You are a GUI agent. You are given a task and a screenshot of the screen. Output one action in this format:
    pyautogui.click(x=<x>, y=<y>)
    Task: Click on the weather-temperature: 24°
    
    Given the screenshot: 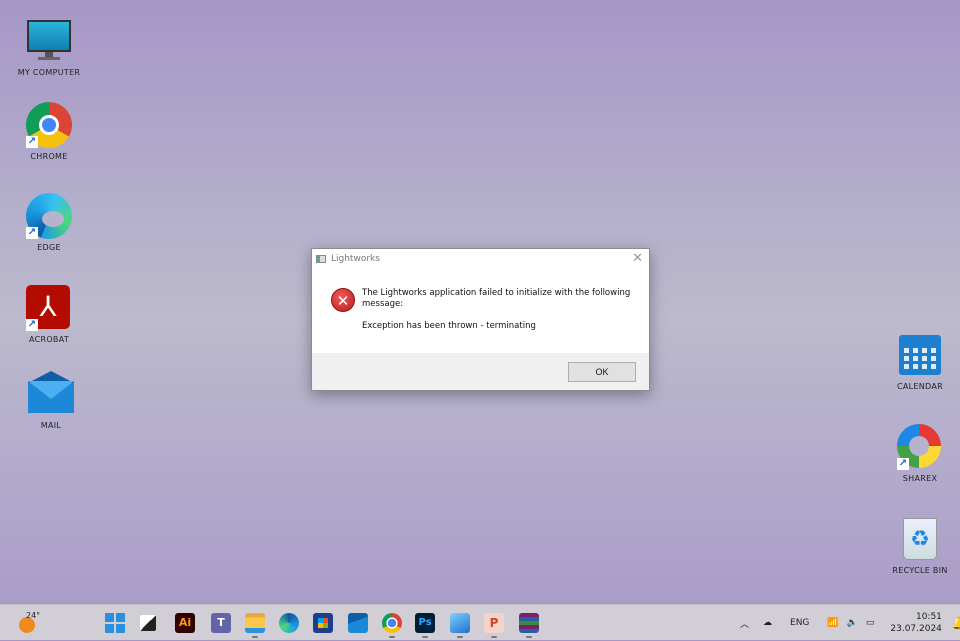 What is the action you would take?
    pyautogui.click(x=33, y=615)
    